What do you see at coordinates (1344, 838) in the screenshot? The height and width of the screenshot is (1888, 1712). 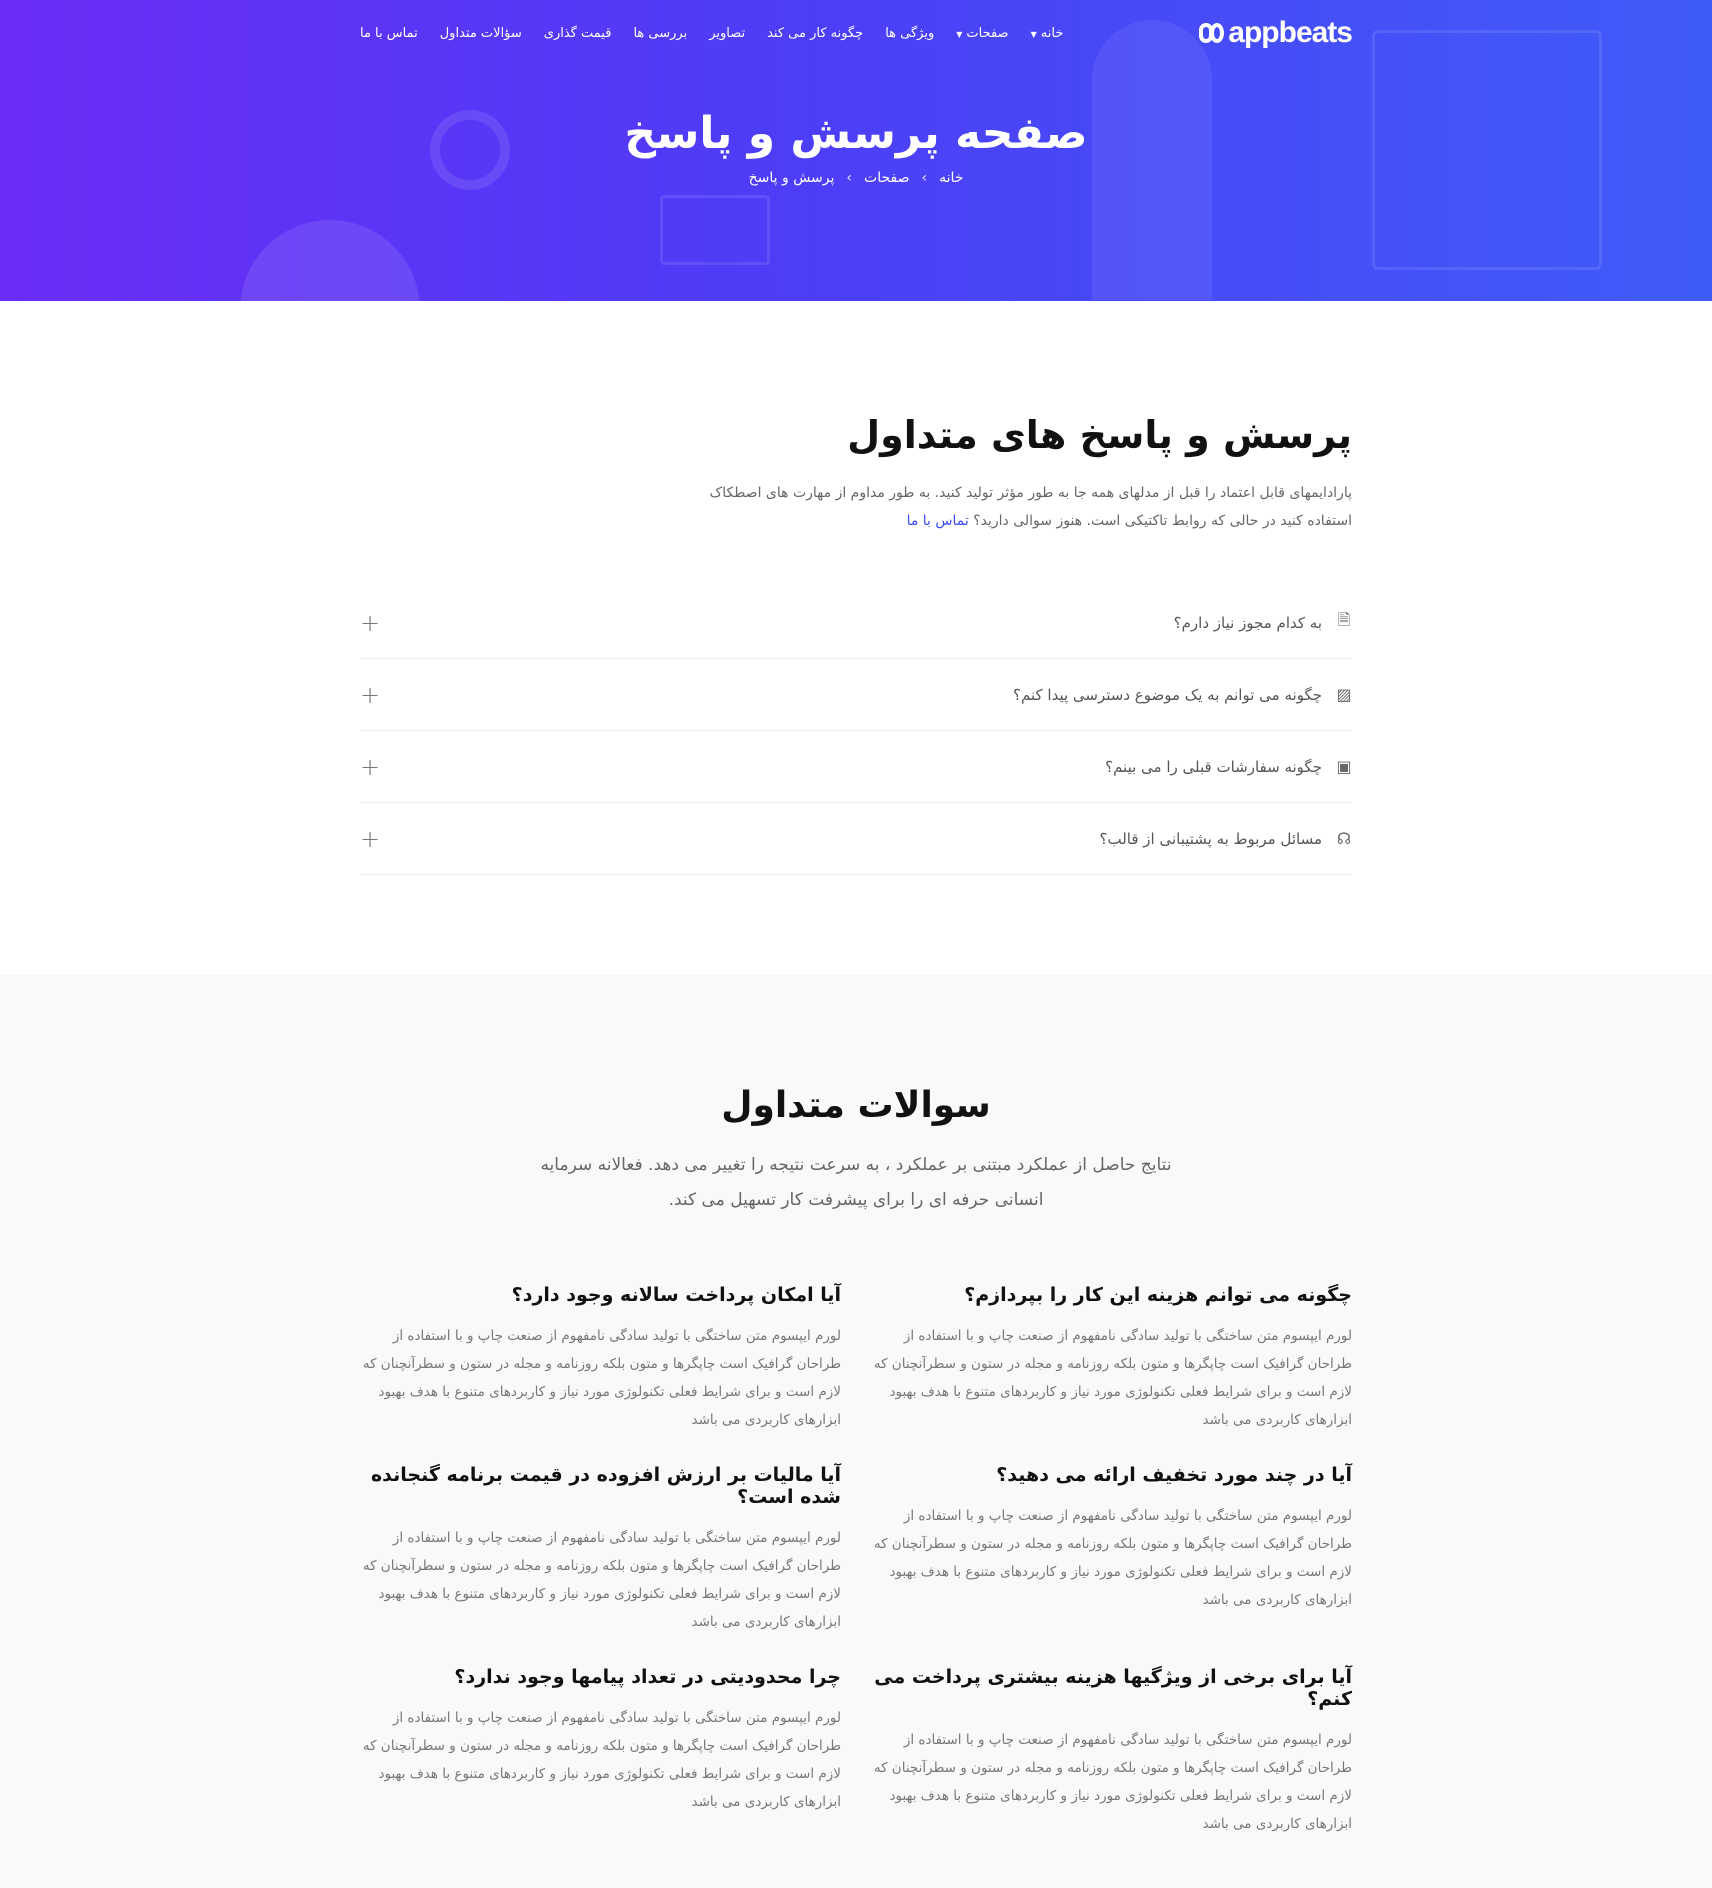 I see `headset-icon: ☊` at bounding box center [1344, 838].